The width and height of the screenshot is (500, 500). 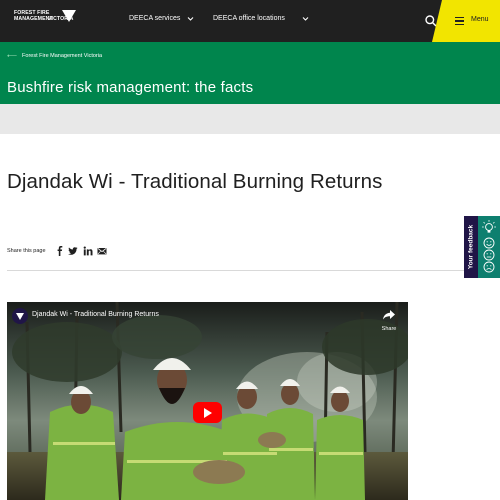 I want to click on sad-face-icon, so click(x=489, y=267).